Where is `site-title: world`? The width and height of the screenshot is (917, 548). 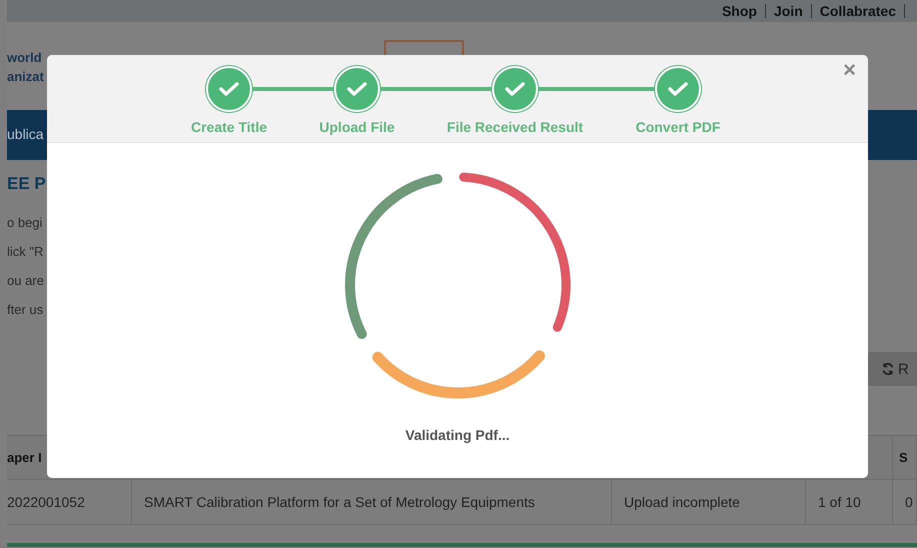
site-title: world is located at coordinates (25, 57).